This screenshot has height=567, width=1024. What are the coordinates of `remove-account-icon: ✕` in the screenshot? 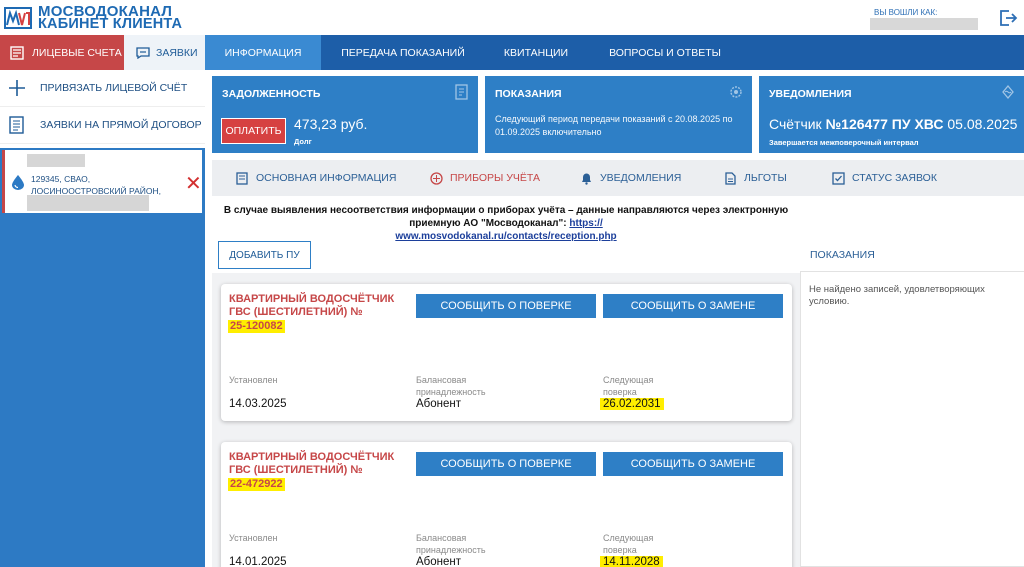 It's located at (193, 184).